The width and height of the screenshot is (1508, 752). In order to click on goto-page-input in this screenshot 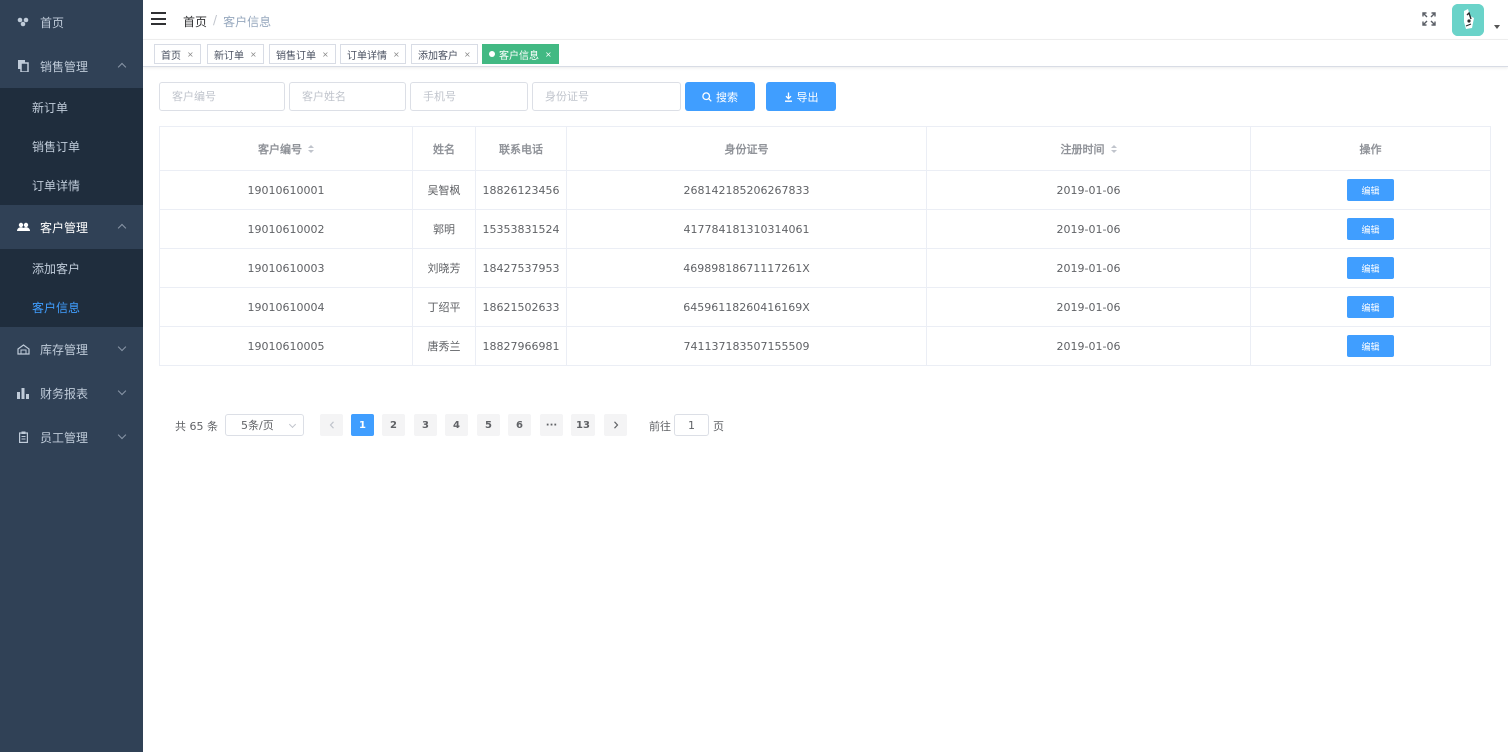, I will do `click(691, 425)`.